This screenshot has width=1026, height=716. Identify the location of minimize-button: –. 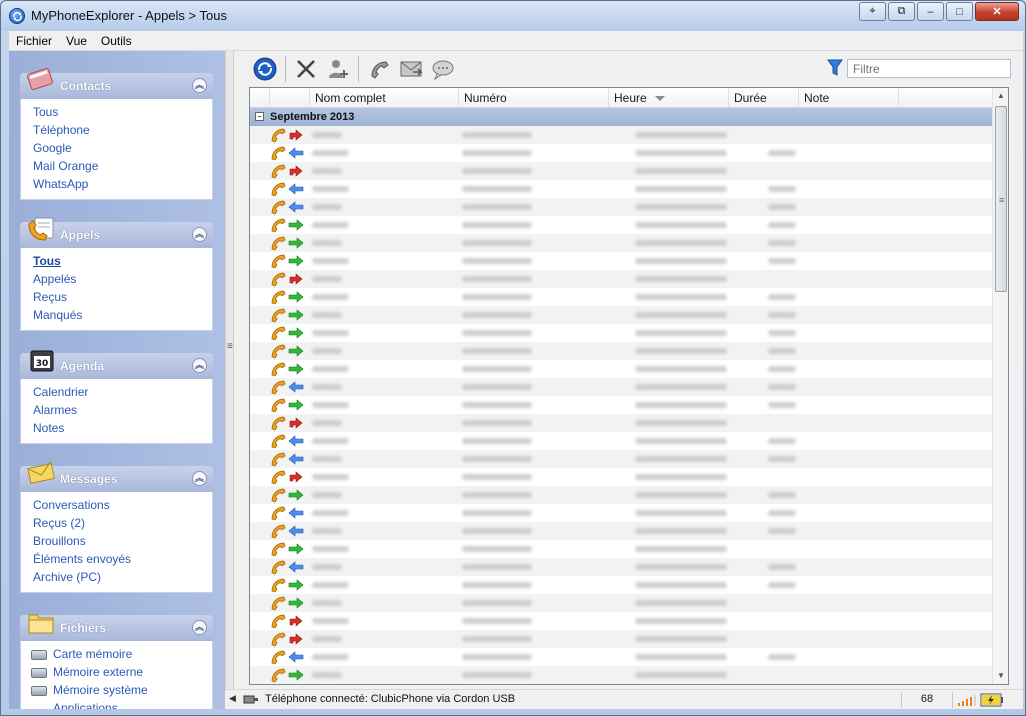
(930, 11).